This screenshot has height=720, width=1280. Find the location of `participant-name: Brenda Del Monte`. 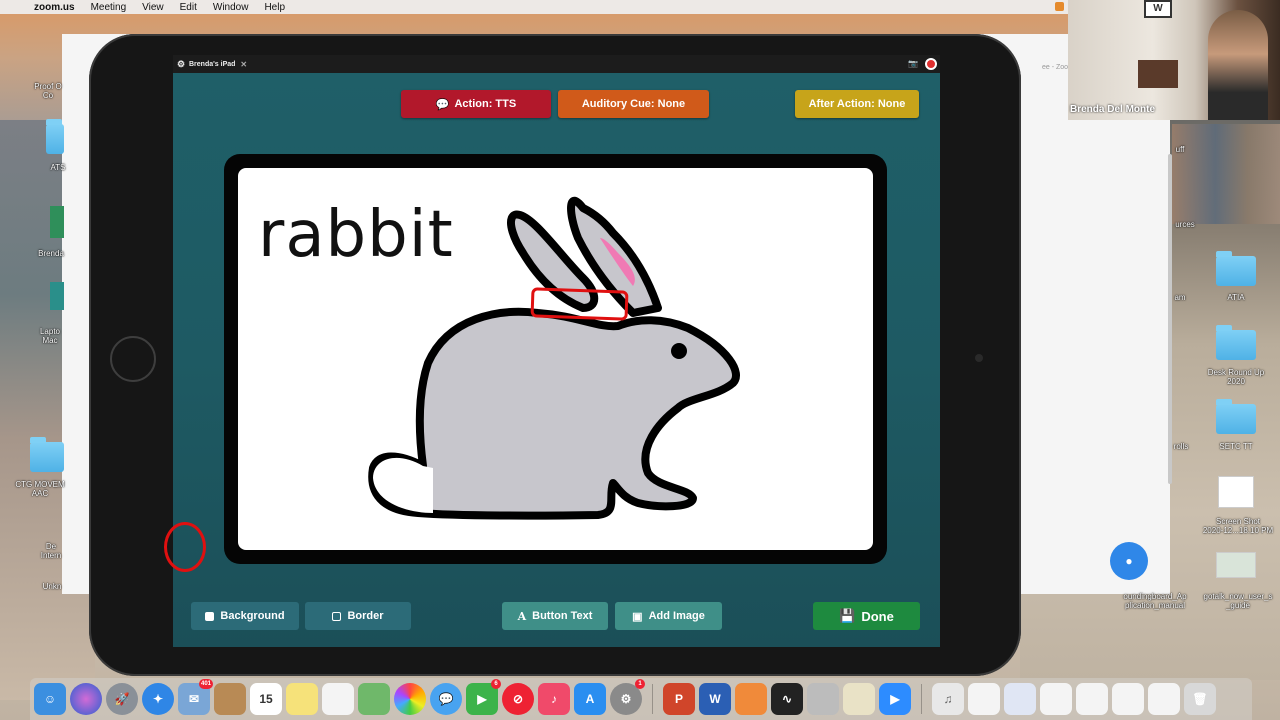

participant-name: Brenda Del Monte is located at coordinates (1113, 109).